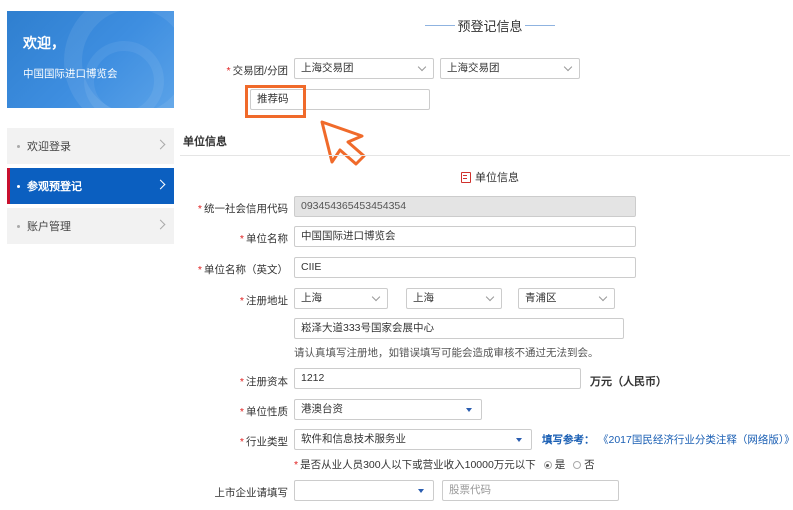 This screenshot has width=793, height=510. I want to click on sub-group-select: 上海交易团, so click(510, 68).